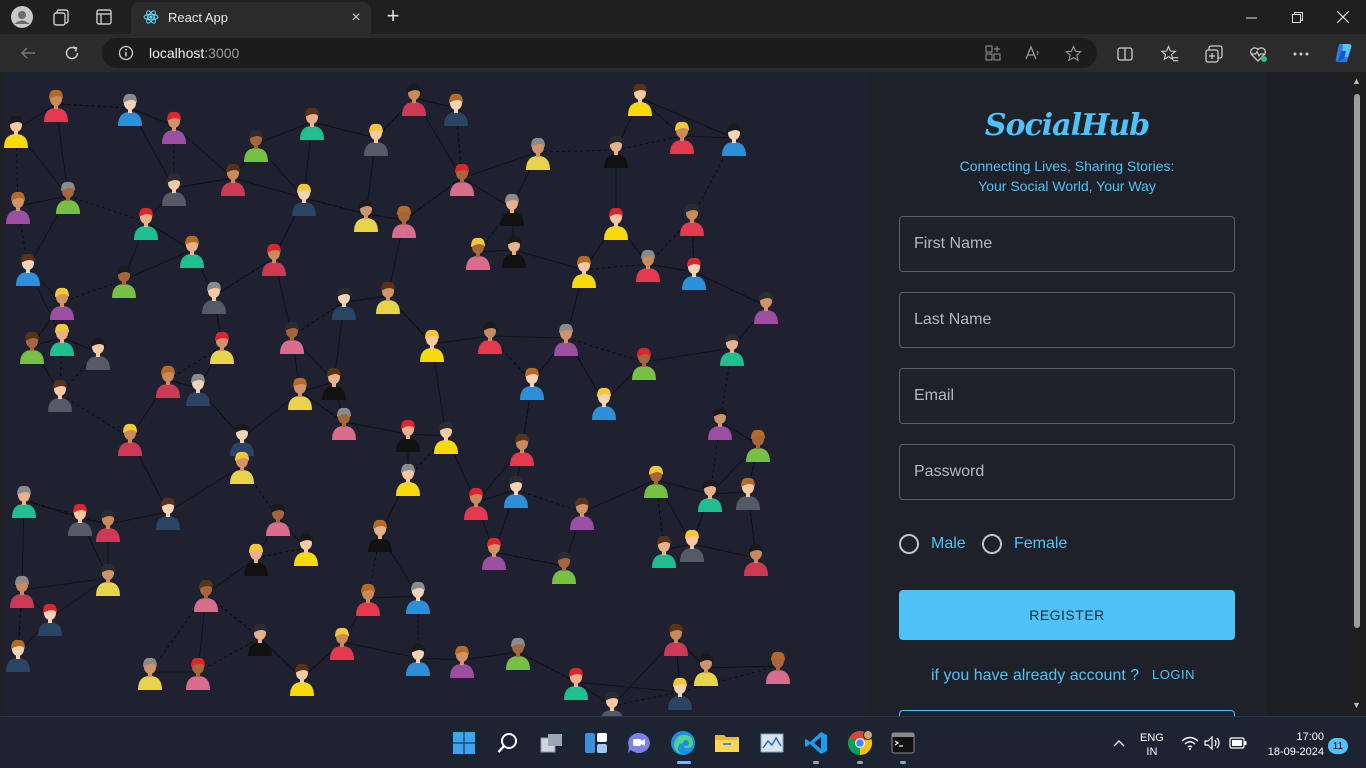  Describe the element at coordinates (177, 53) in the screenshot. I see `url-host: localhost` at that location.